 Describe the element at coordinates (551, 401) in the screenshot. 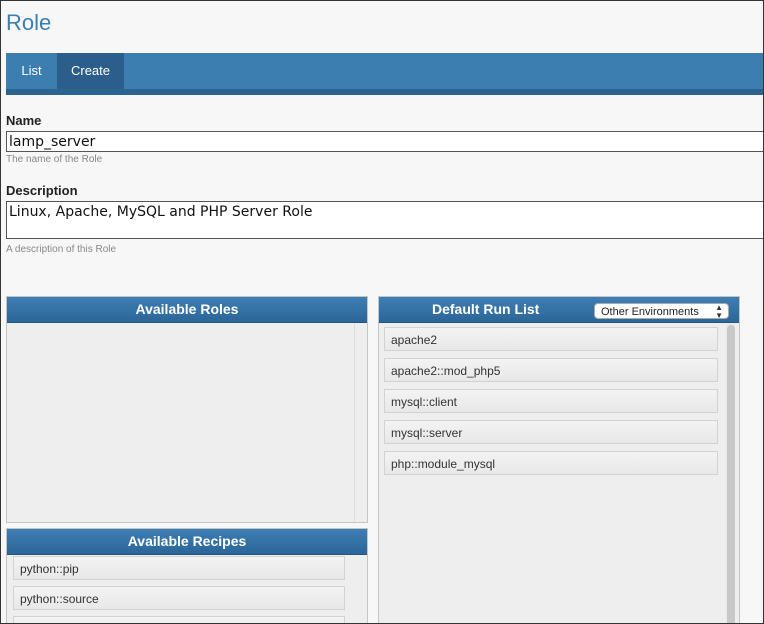

I see `list-item: mysql::client` at that location.